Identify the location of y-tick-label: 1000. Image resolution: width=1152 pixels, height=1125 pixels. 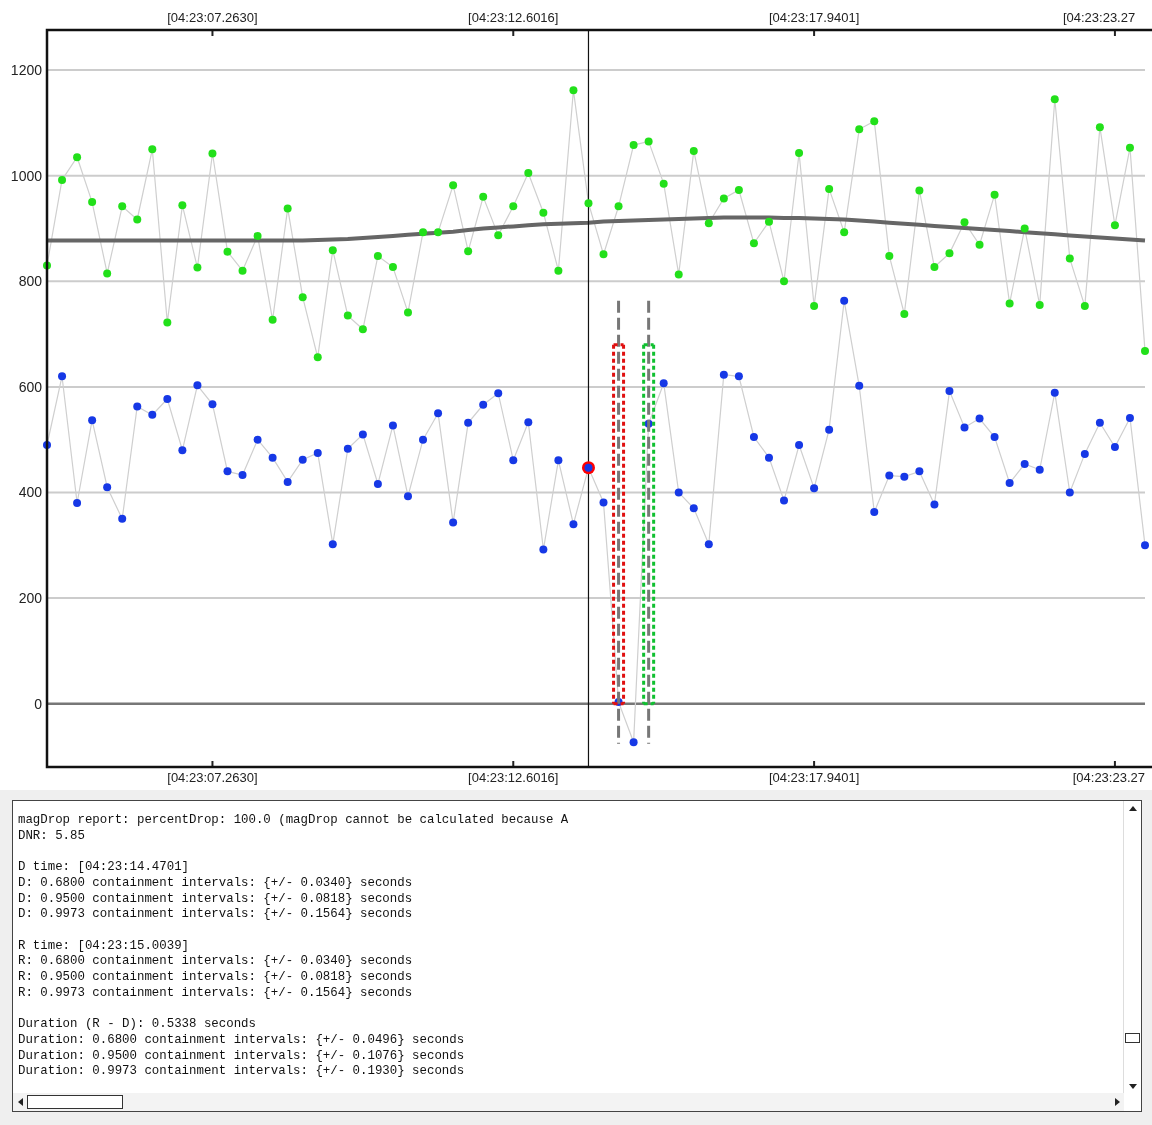
(26, 175).